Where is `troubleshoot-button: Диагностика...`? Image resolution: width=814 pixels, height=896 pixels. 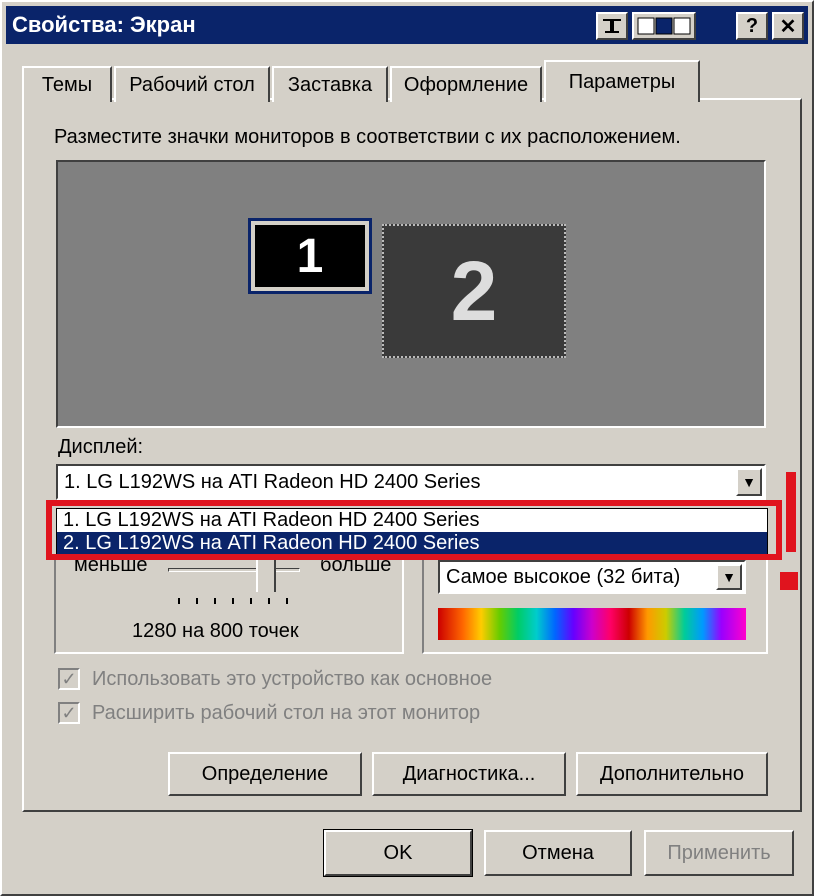 troubleshoot-button: Диагностика... is located at coordinates (469, 774).